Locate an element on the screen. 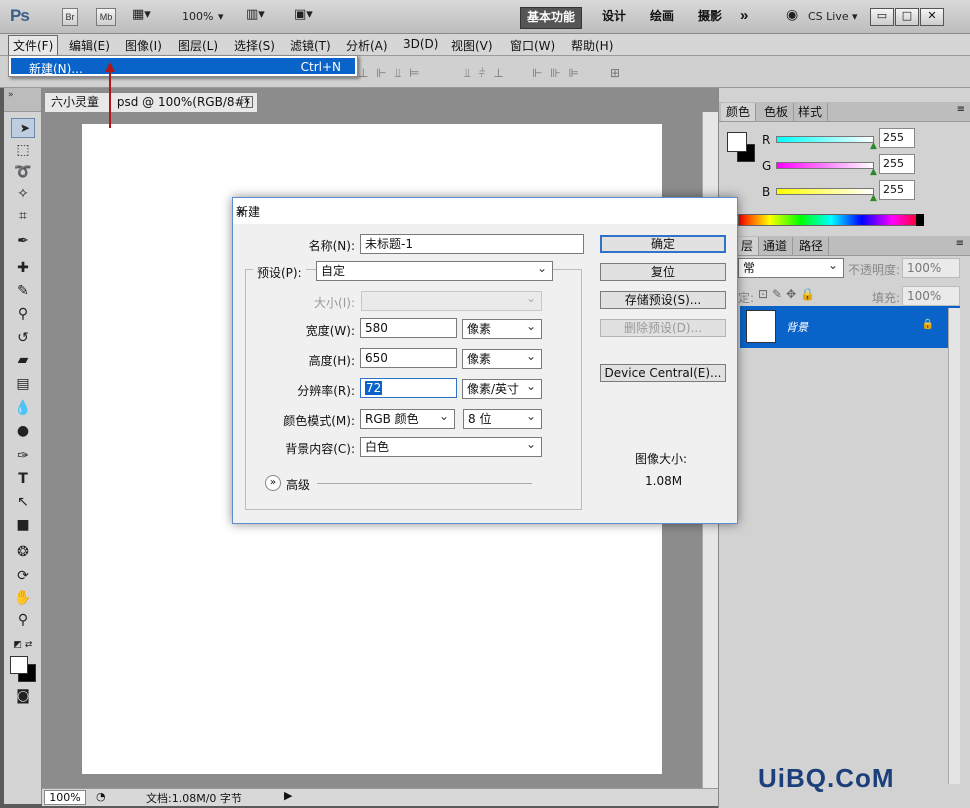 This screenshot has height=808, width=970. restore-icon: □ is located at coordinates (907, 17).